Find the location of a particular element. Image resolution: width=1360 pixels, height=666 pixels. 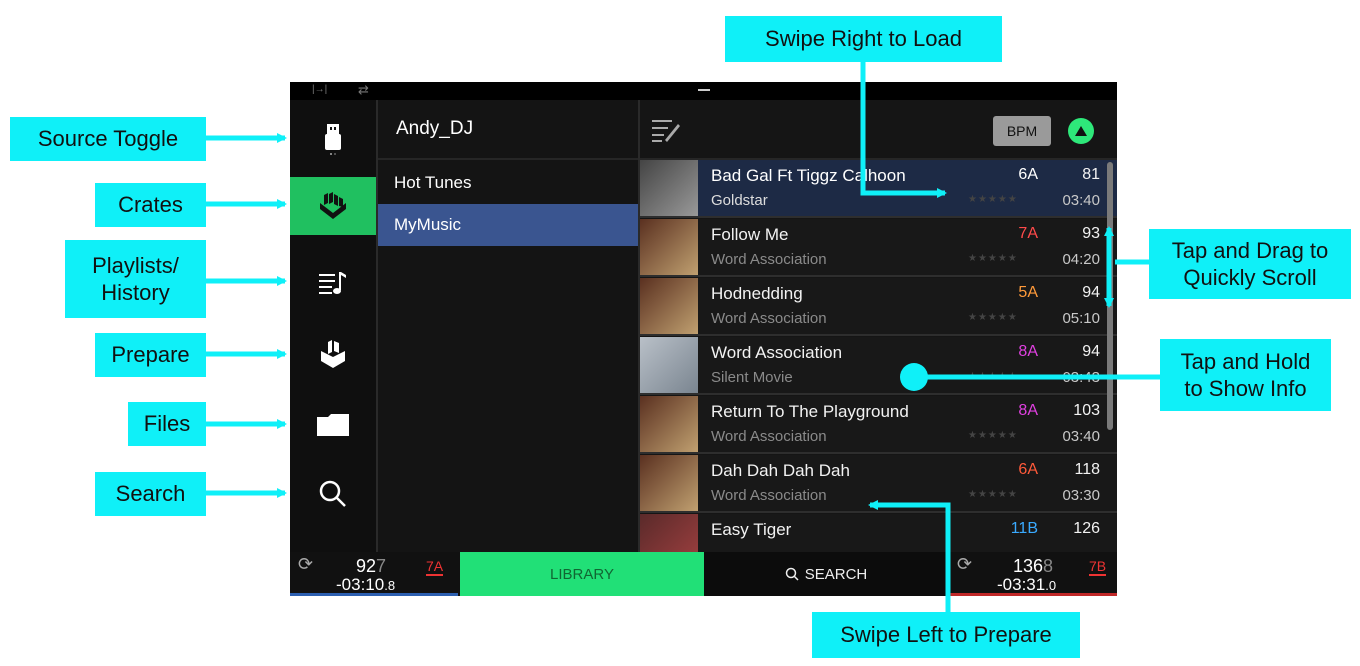

bpm-sort-button: BPM is located at coordinates (1022, 131).